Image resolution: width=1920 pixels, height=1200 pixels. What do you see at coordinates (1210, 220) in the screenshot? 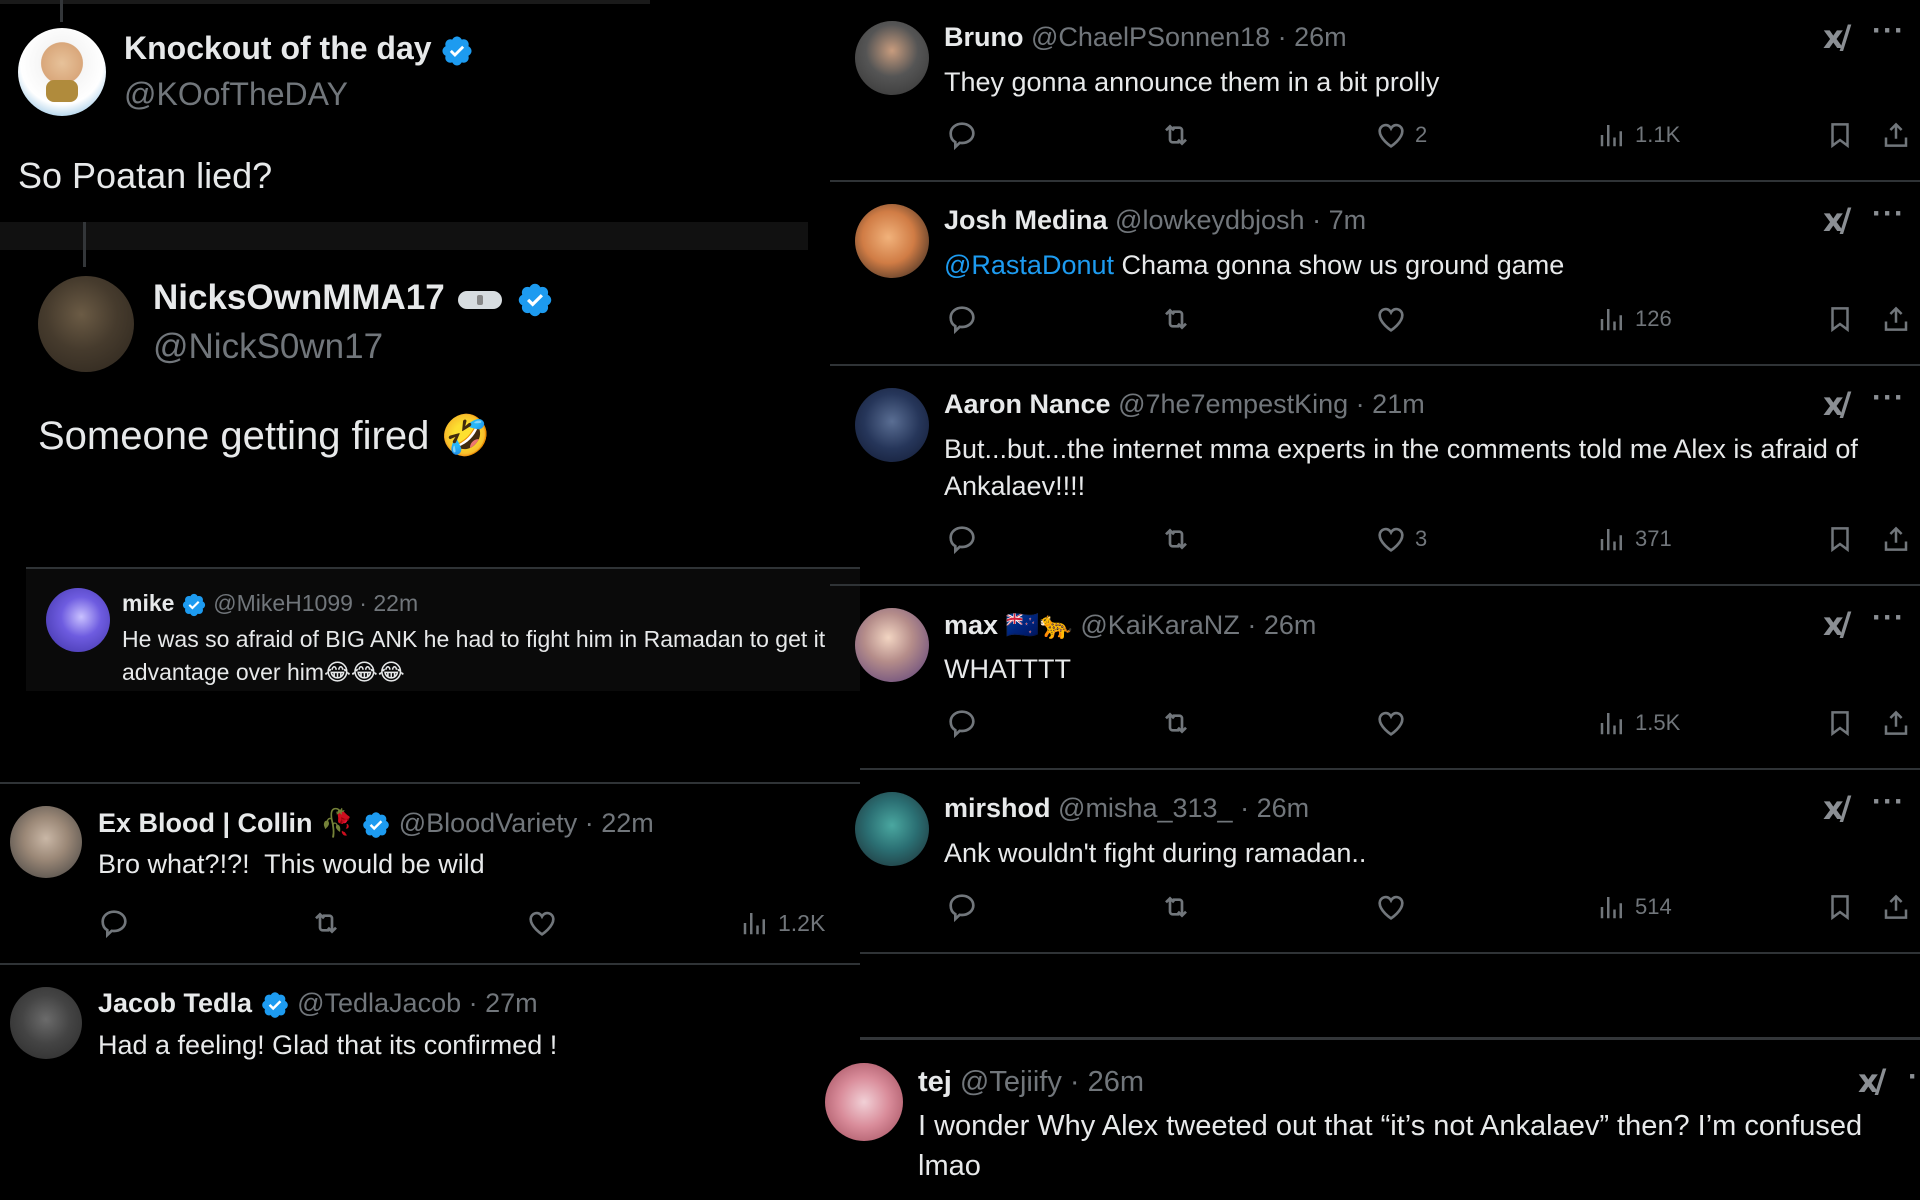
I see `author-handle: @lowkeydbjosh` at bounding box center [1210, 220].